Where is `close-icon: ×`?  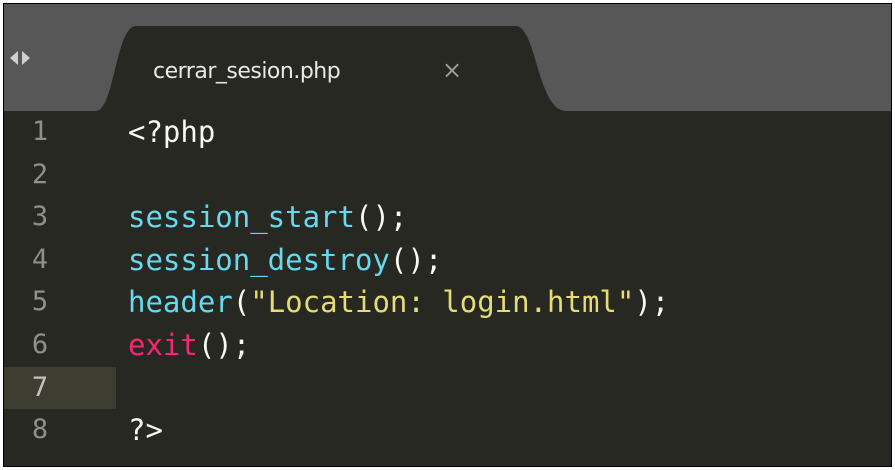 close-icon: × is located at coordinates (452, 70).